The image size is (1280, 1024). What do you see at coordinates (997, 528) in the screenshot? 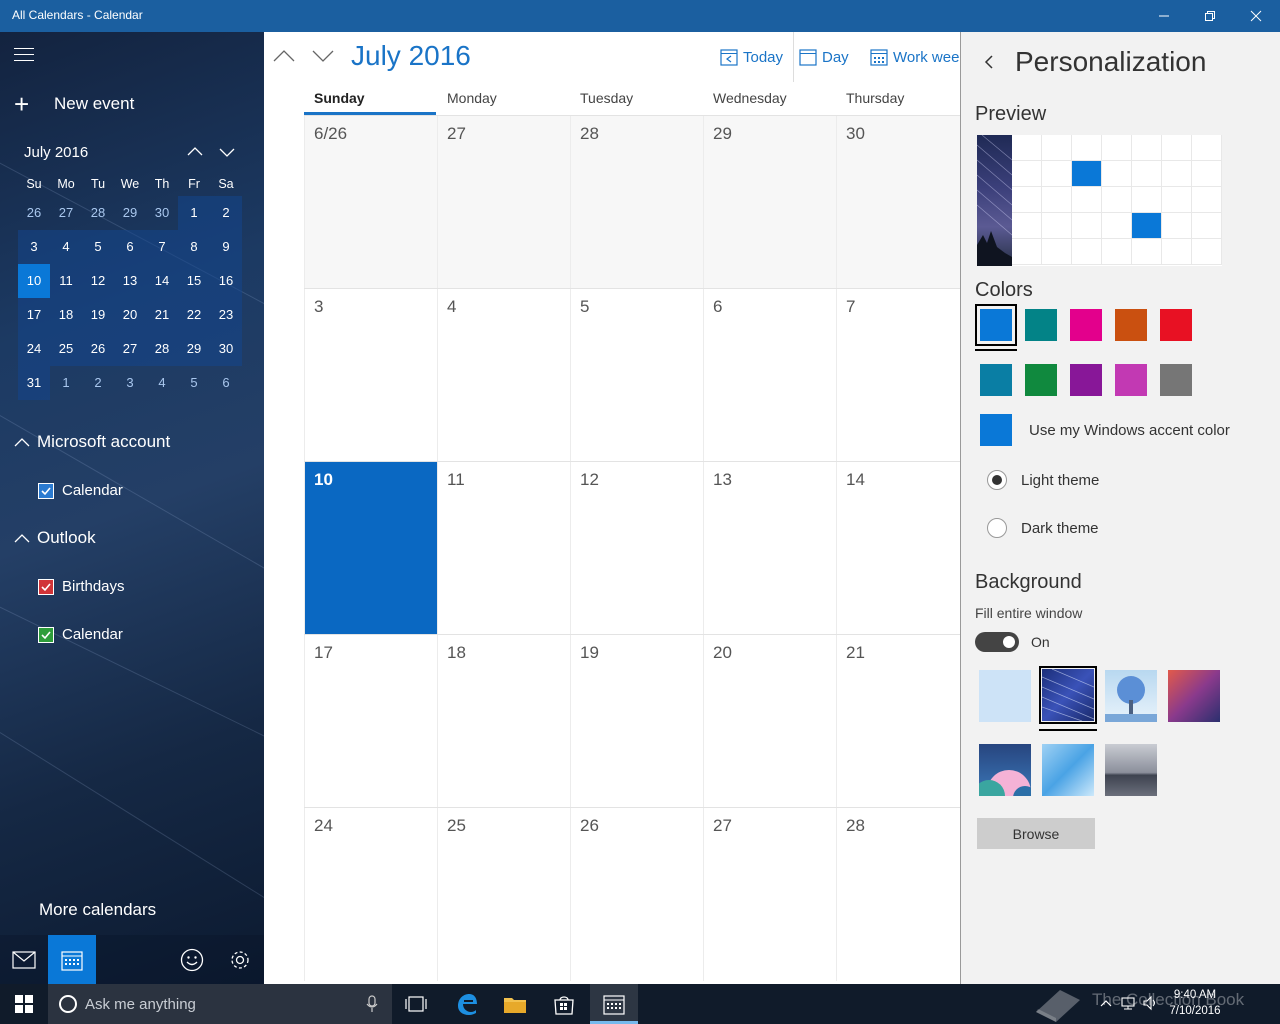
I see `radio-button` at bounding box center [997, 528].